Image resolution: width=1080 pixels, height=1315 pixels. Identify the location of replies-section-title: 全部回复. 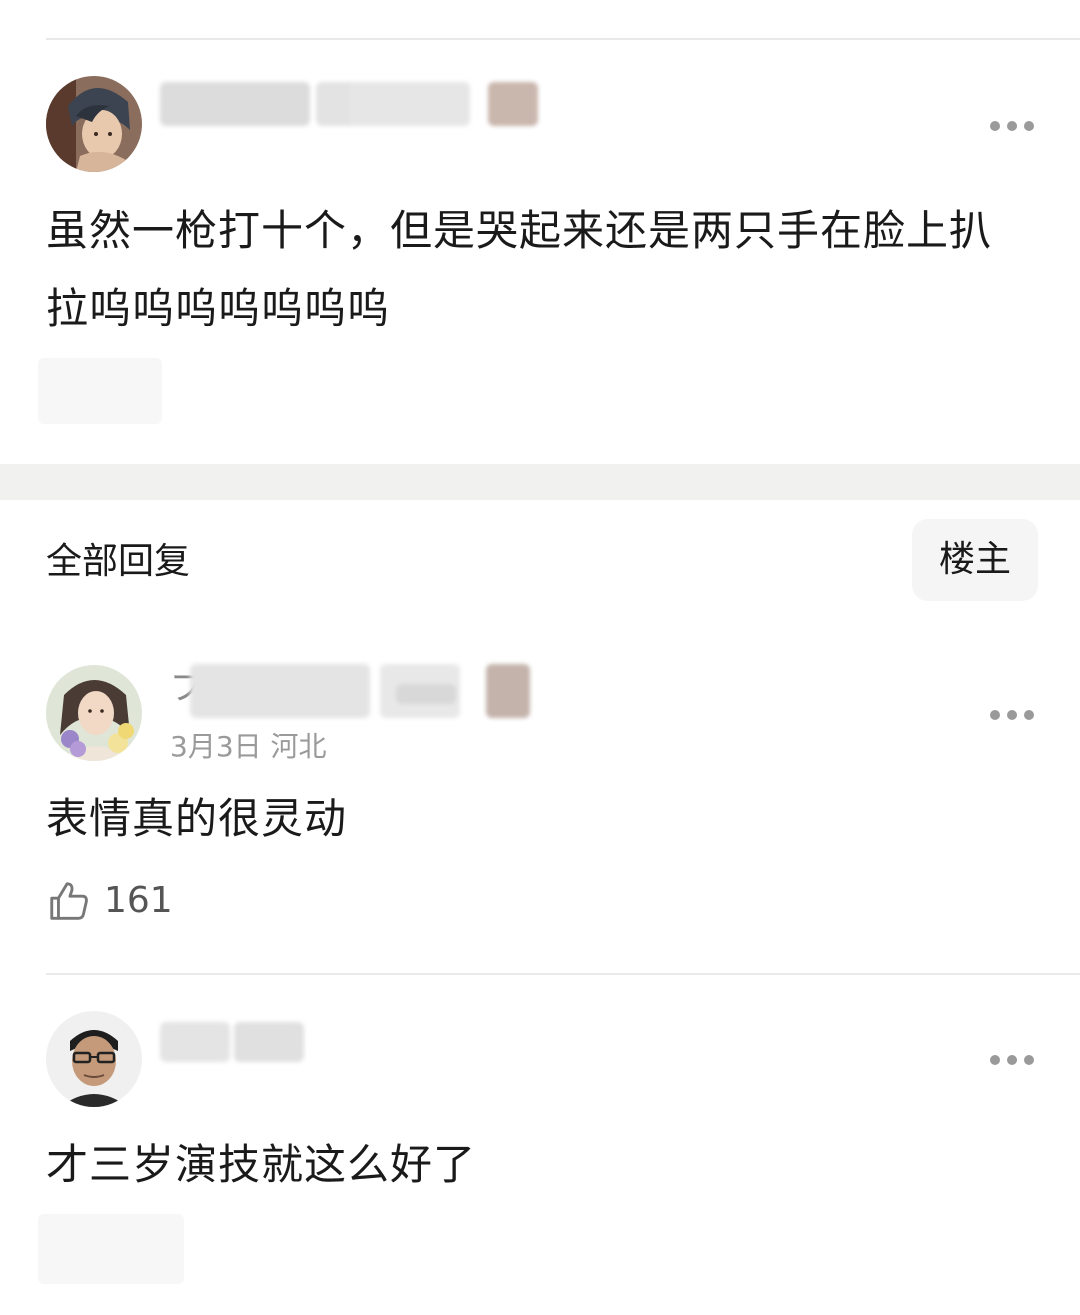
(118, 561).